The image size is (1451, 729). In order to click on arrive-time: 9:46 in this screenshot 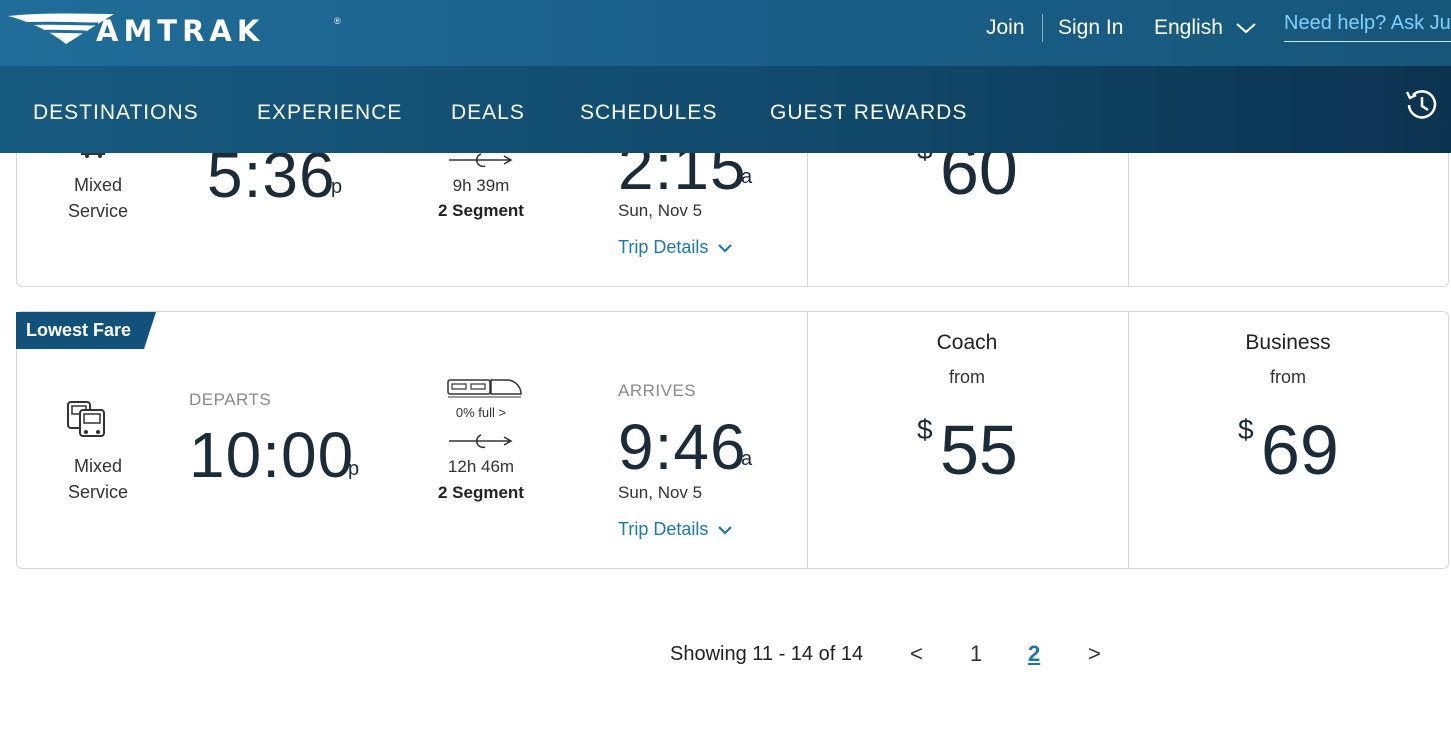, I will do `click(682, 447)`.